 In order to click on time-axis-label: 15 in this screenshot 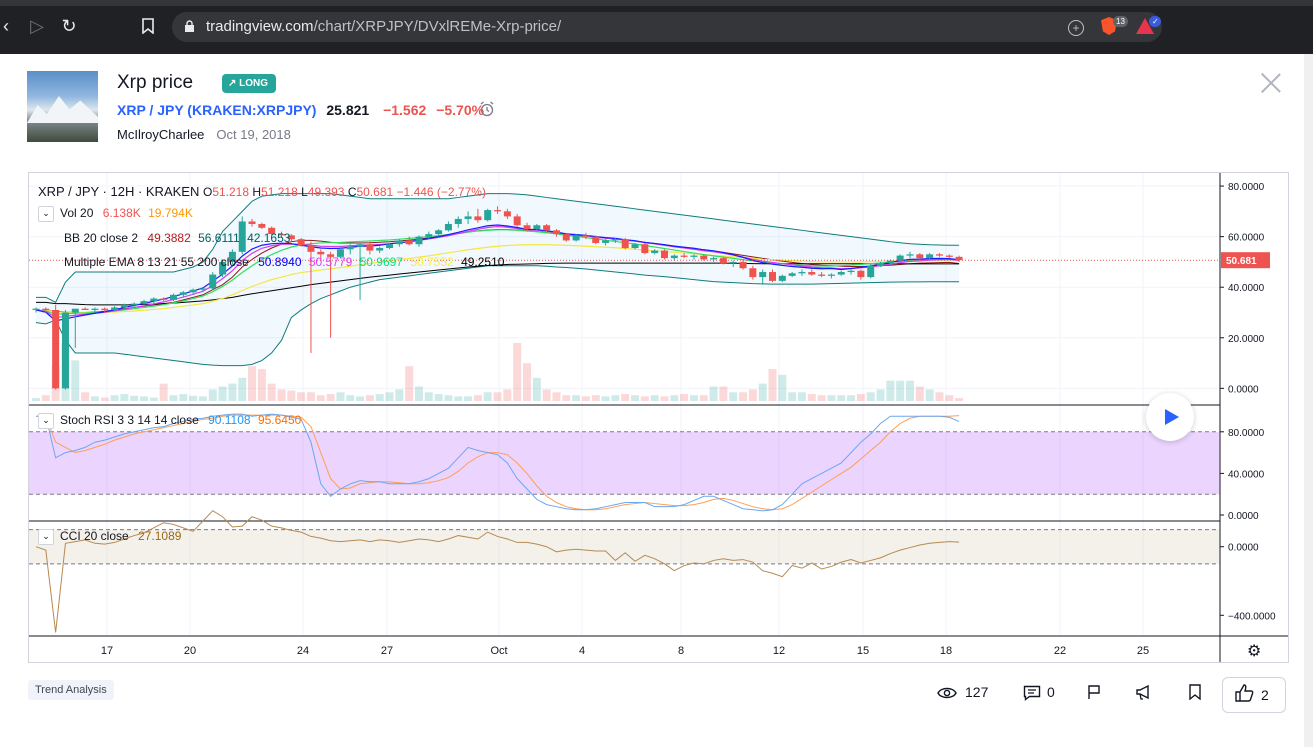, I will do `click(863, 651)`.